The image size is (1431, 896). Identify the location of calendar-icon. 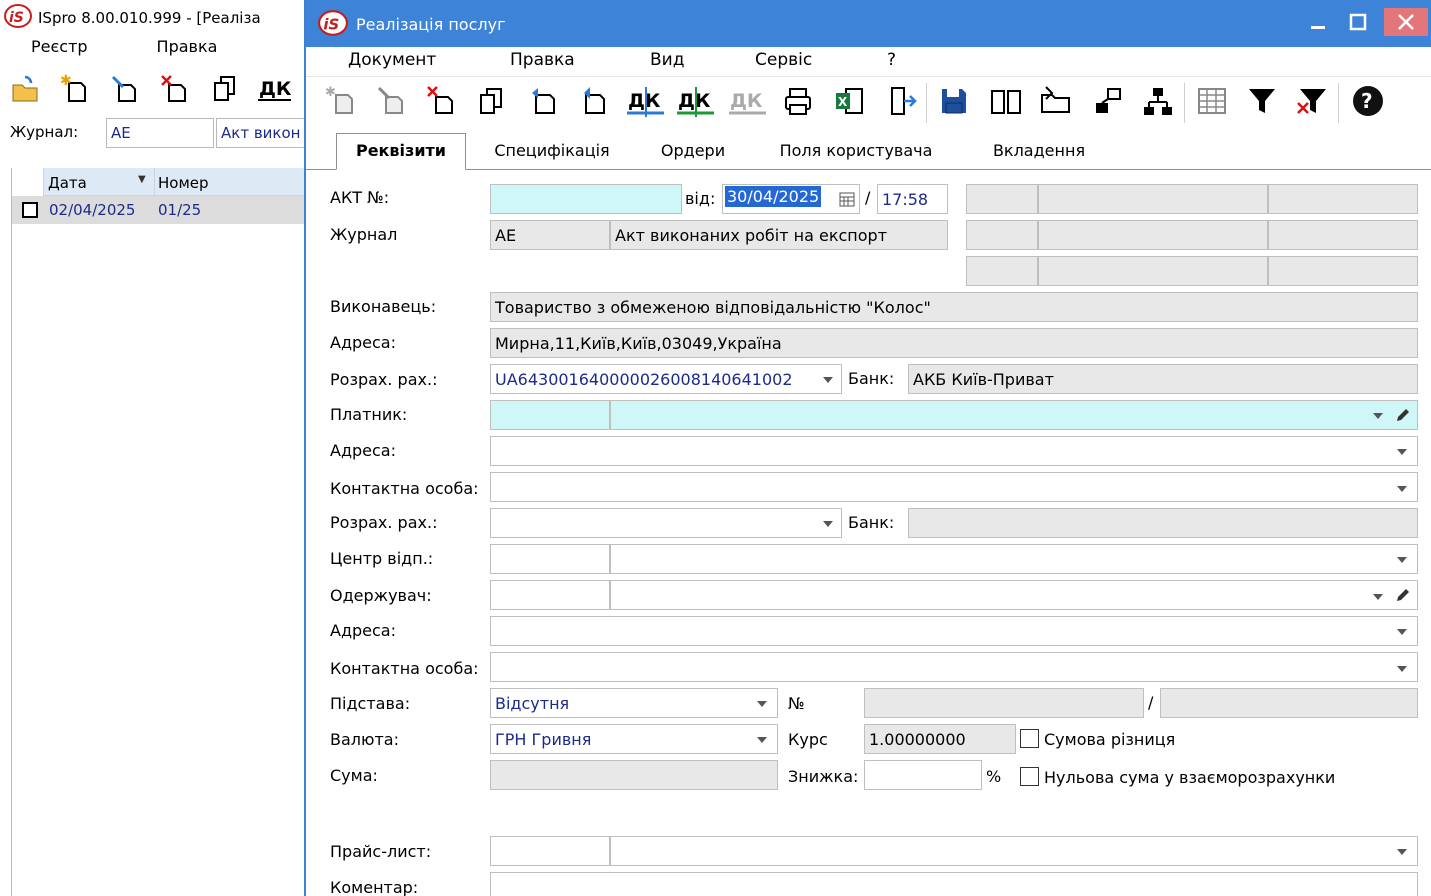
(847, 199).